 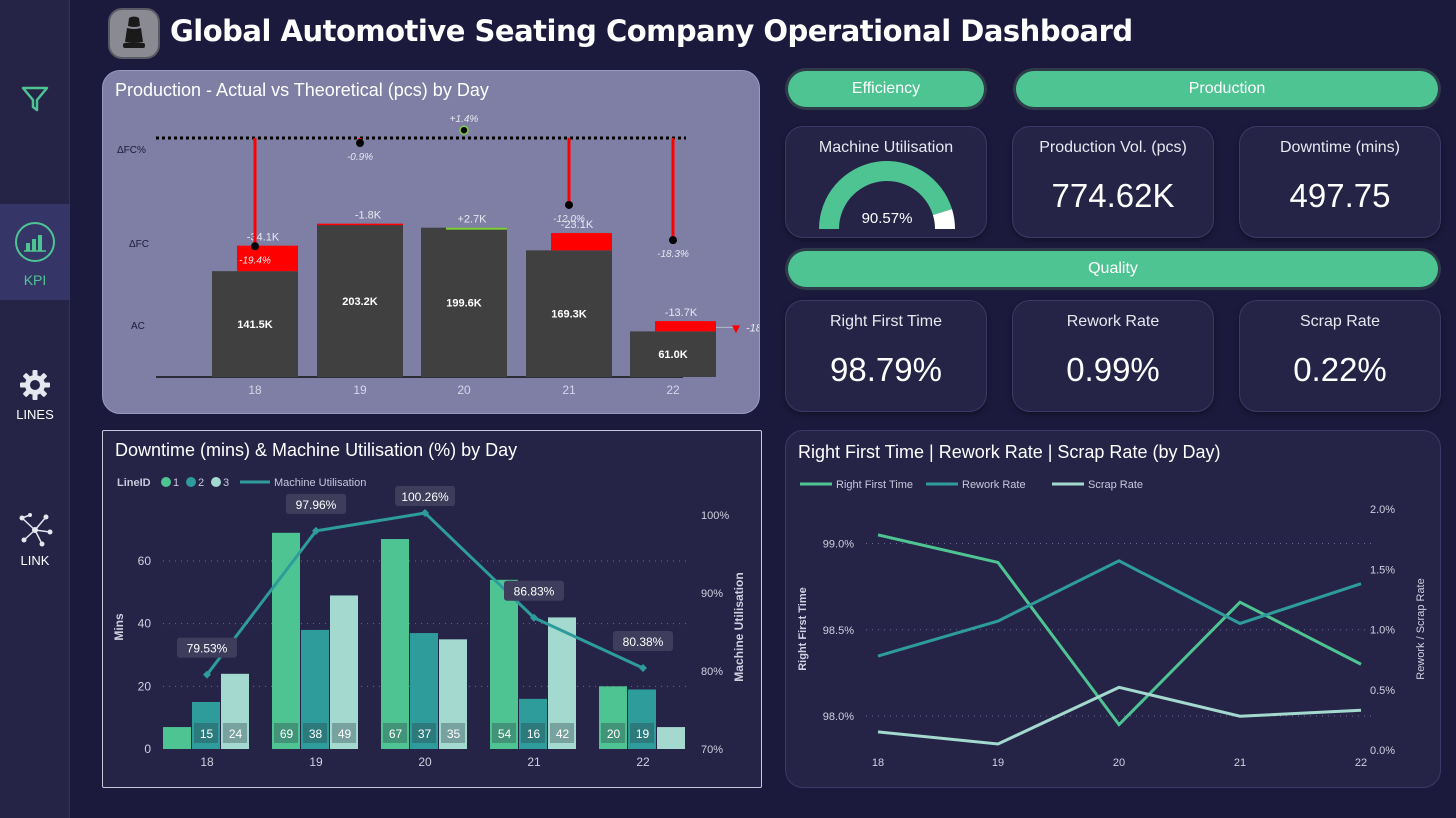 What do you see at coordinates (1339, 147) in the screenshot?
I see `kpi-label: Downtime (mins)` at bounding box center [1339, 147].